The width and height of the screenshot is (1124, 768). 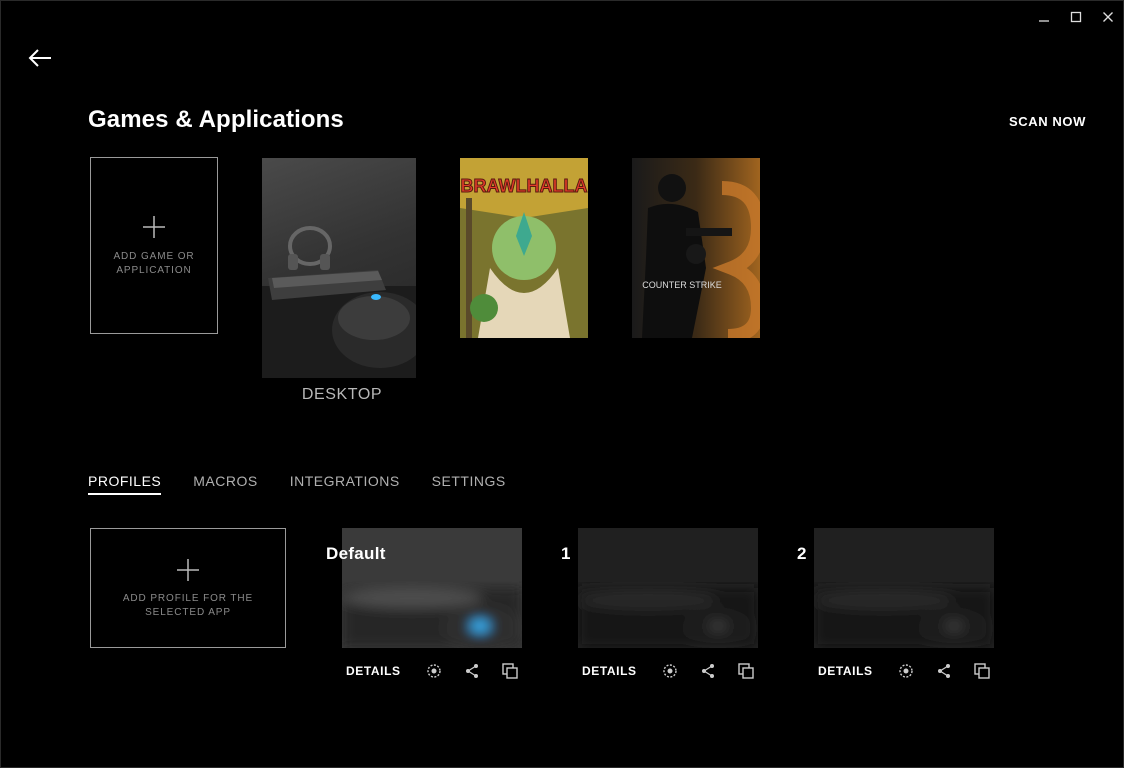 What do you see at coordinates (524, 186) in the screenshot?
I see `svg-text: BRAWLHALLA` at bounding box center [524, 186].